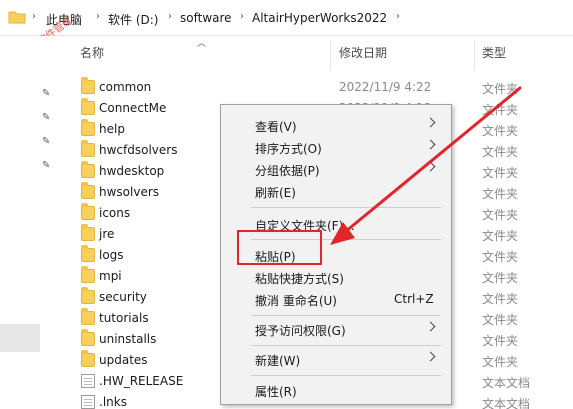 The image size is (573, 409). I want to click on file-name: security, so click(123, 297).